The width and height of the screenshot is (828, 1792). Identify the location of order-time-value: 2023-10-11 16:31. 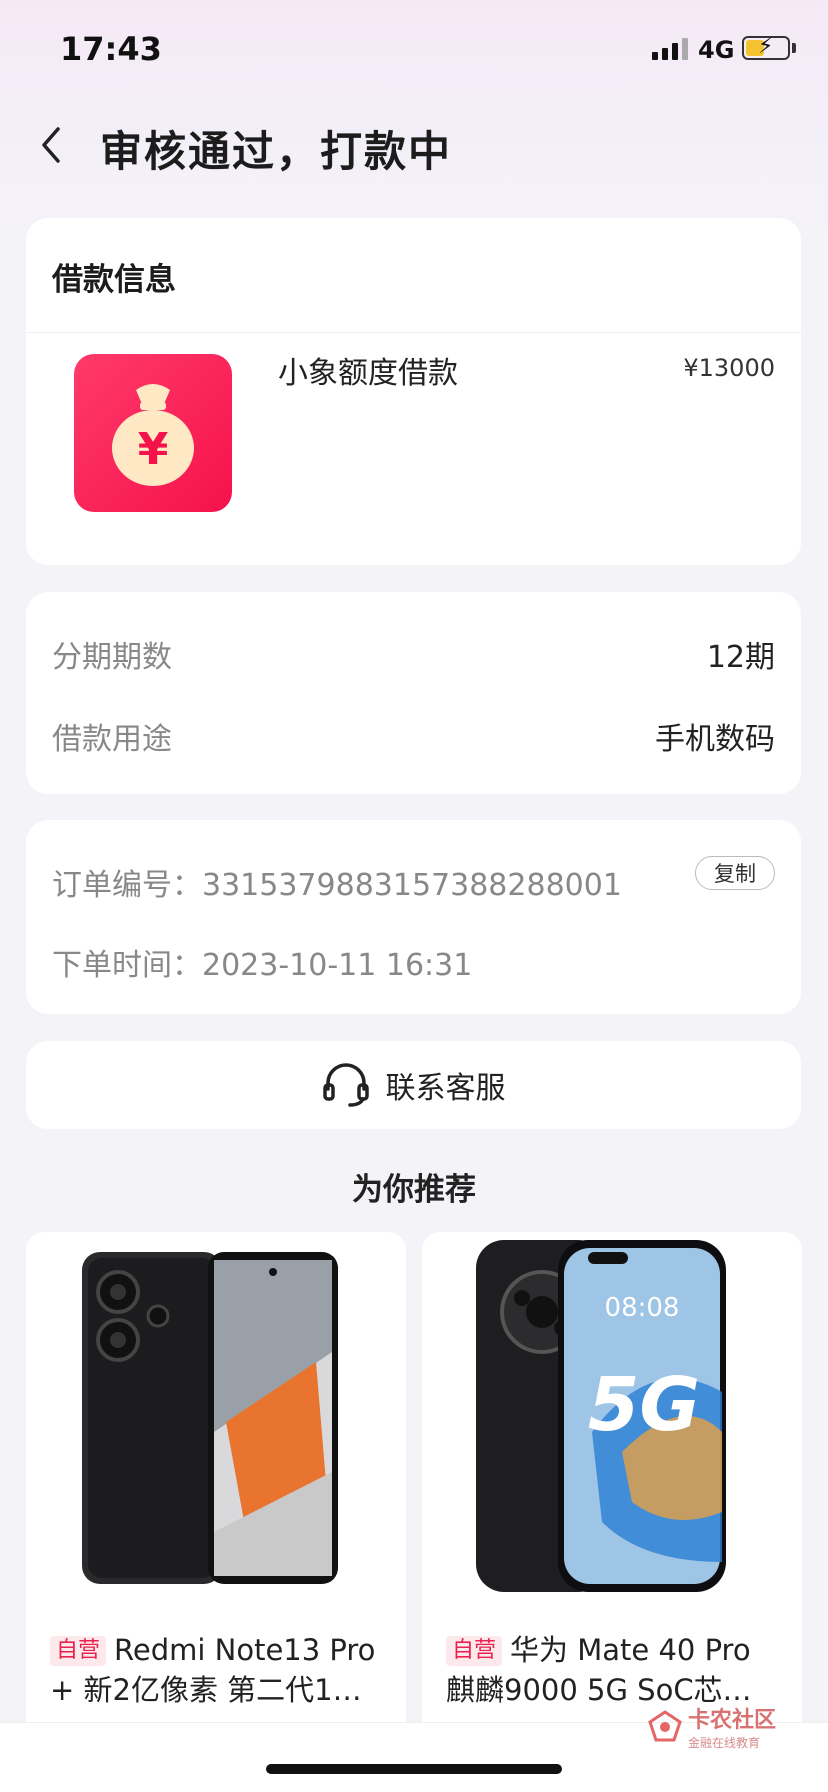
(337, 965).